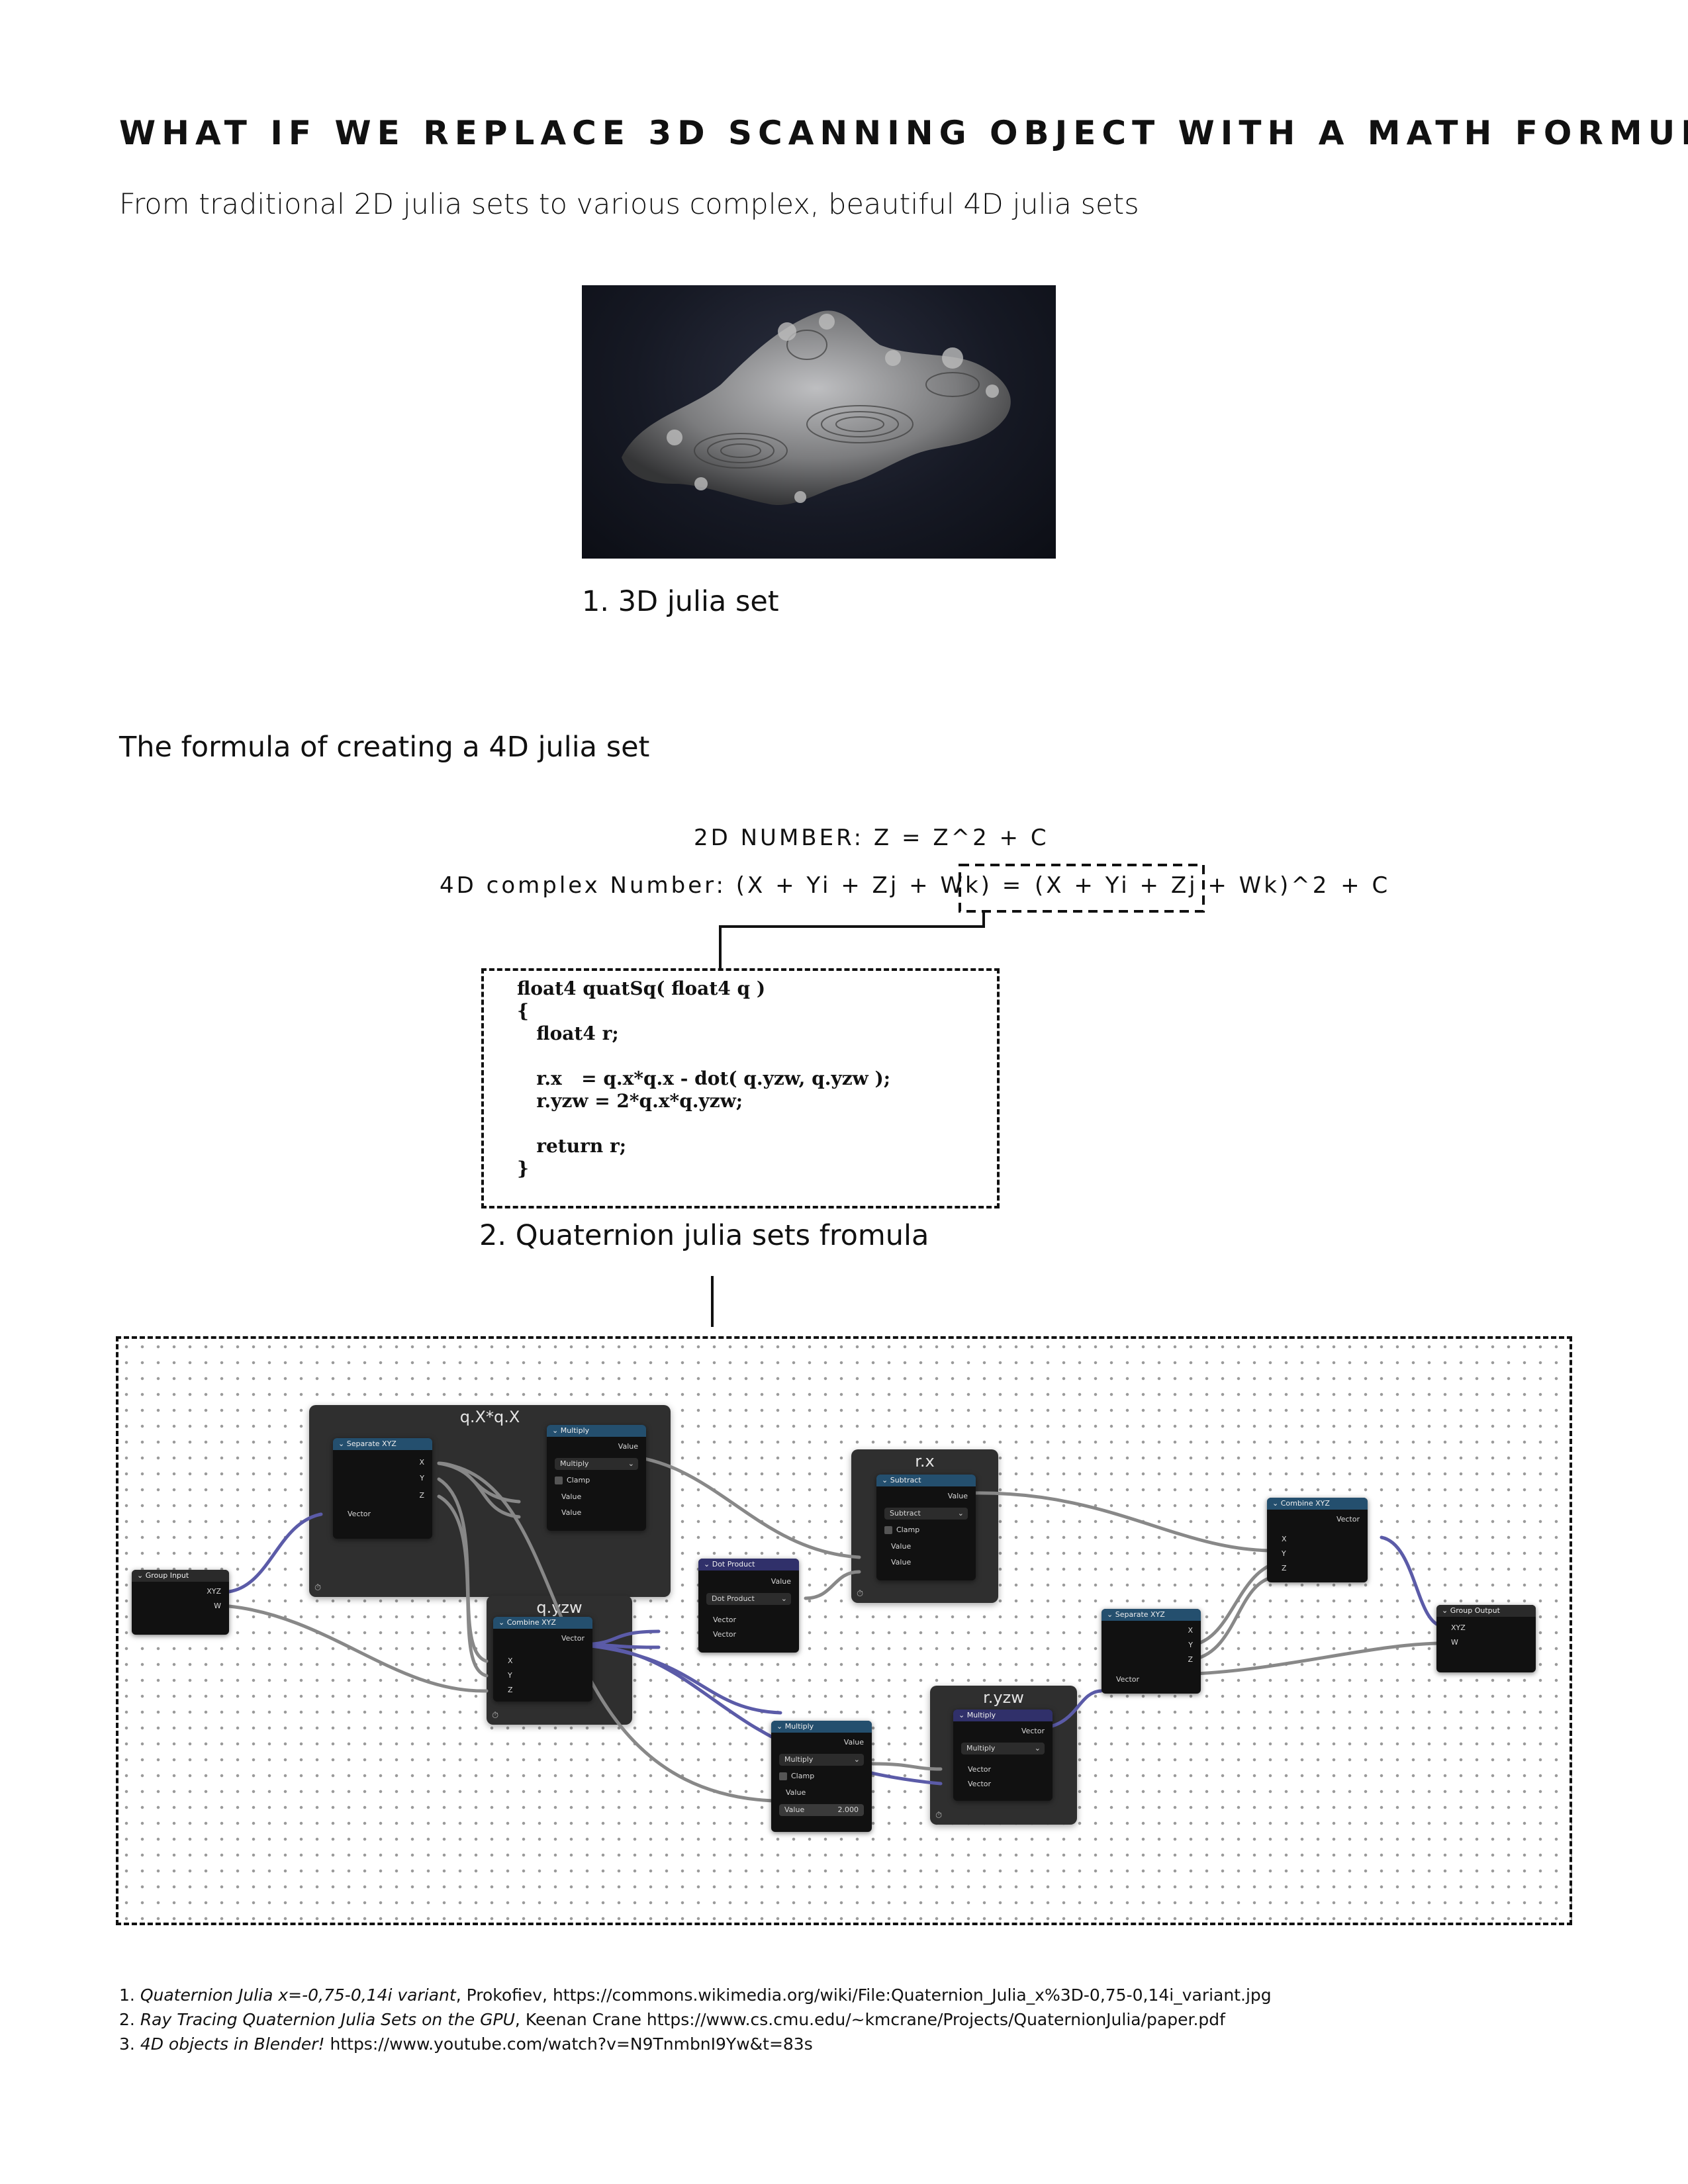  Describe the element at coordinates (848, 1809) in the screenshot. I see `value-field-number: 2.000` at that location.